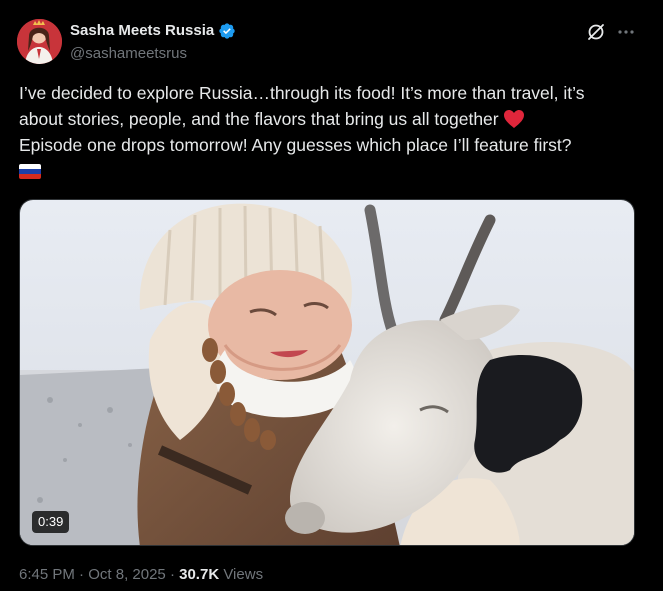 This screenshot has width=663, height=591. I want to click on tweet-meta: 6:45 PM · Oct 8, 2025 · 30.7K Views, so click(141, 575).